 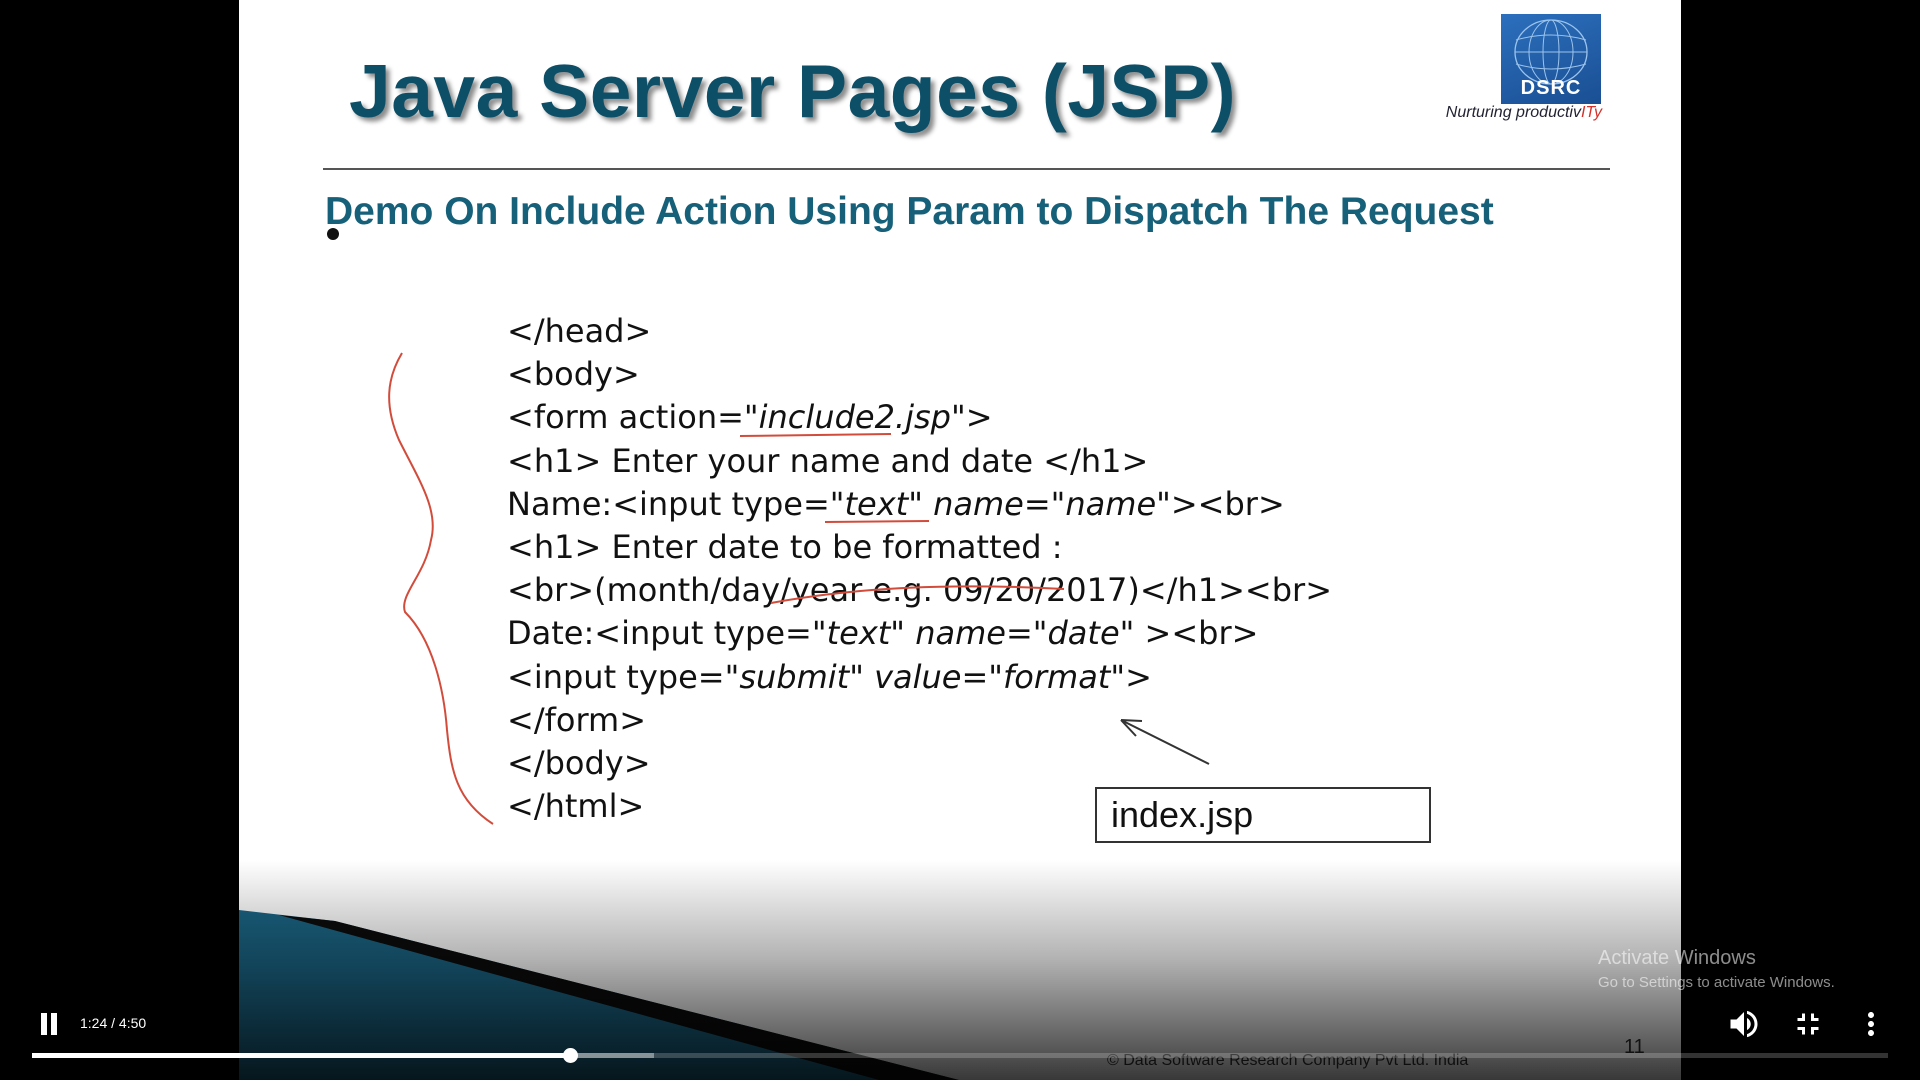 What do you see at coordinates (896, 503) in the screenshot?
I see `code-line: Name:<input type="text" name="name"><br>` at bounding box center [896, 503].